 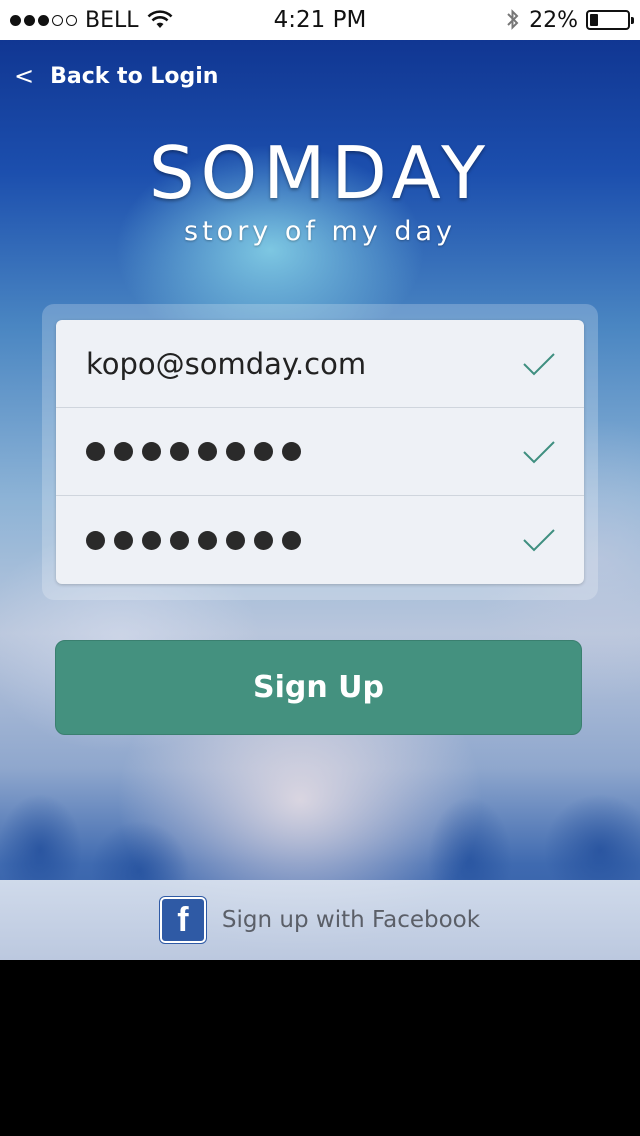 I want to click on carrier-label: BELL, so click(x=112, y=20).